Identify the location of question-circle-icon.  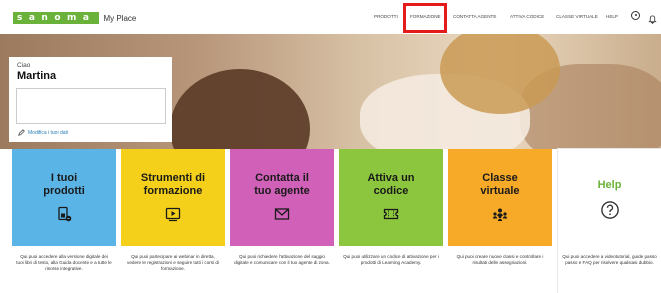
(609, 210).